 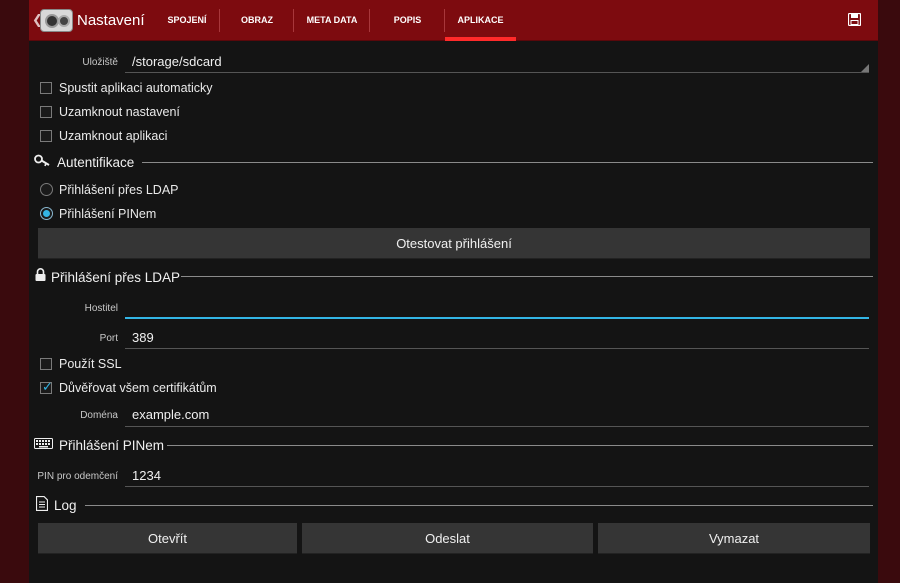 I want to click on trust-certificates-checkbox: ✓, so click(x=46, y=386).